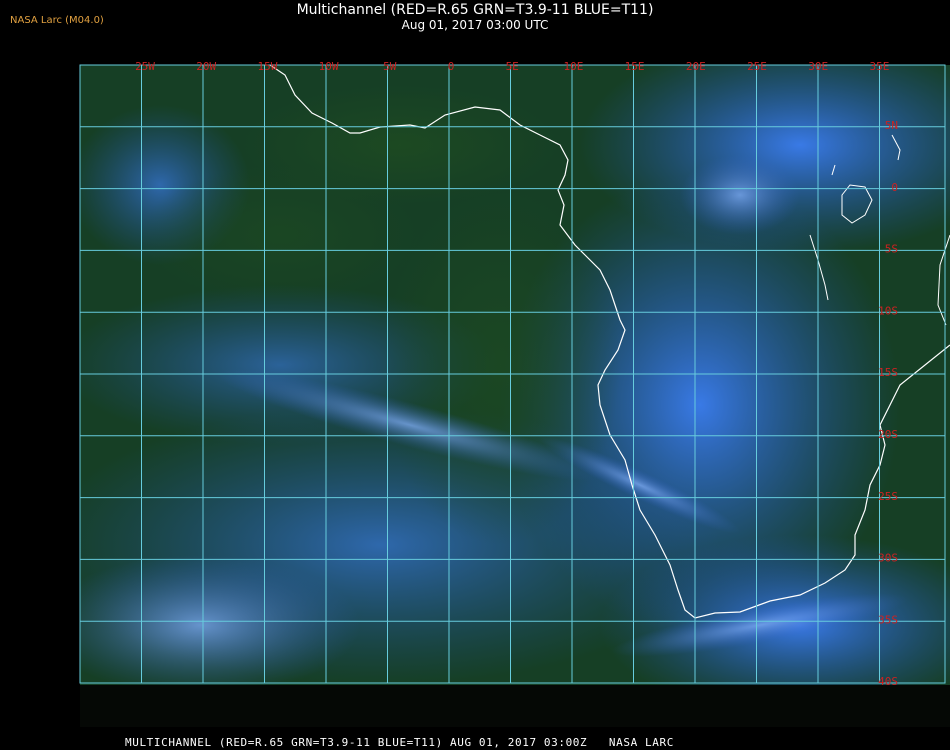 The width and height of the screenshot is (950, 750). What do you see at coordinates (512, 66) in the screenshot?
I see `longitude-label: 5E` at bounding box center [512, 66].